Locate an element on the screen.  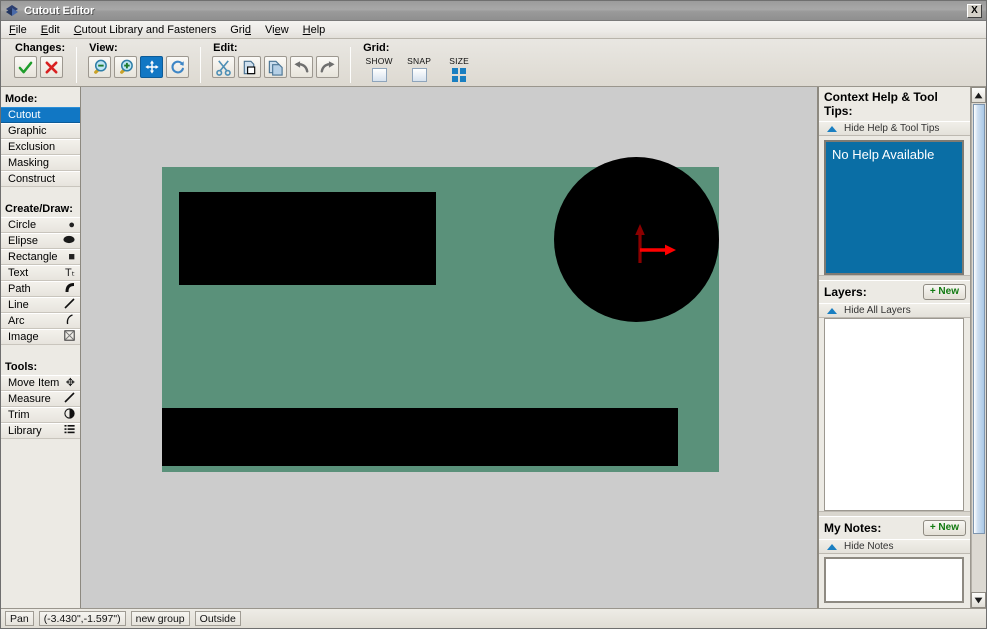
toolbar-group-grid: Grid: SHOW SNAP SIZE is located at coordinates (419, 63).